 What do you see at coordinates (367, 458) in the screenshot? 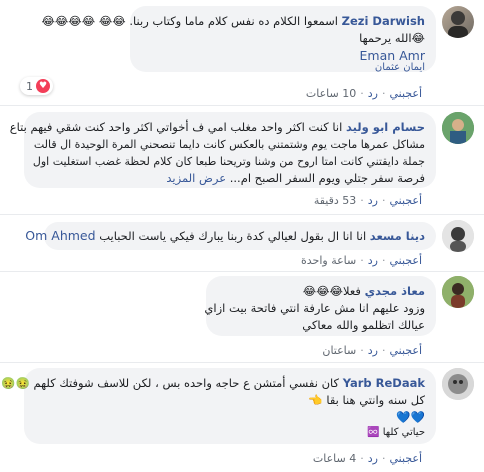
I see `comment-actions: أعجبني·رد·4 ساعات` at bounding box center [367, 458].